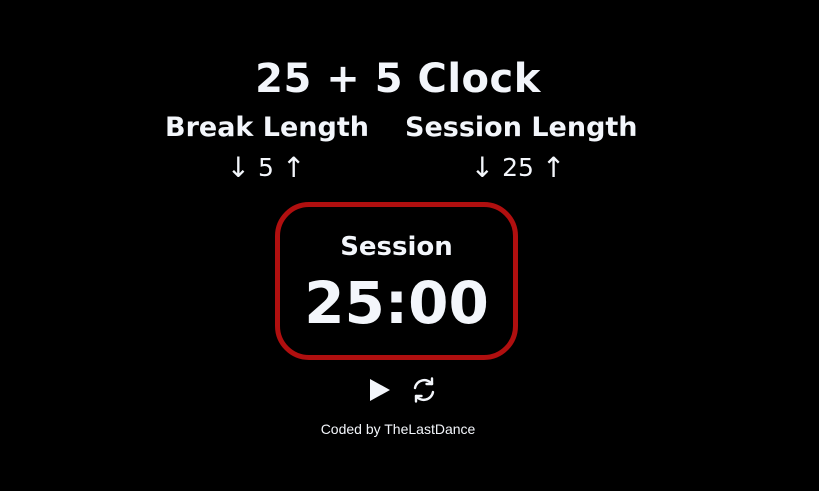 The image size is (819, 491). Describe the element at coordinates (267, 127) in the screenshot. I see `break-label: Break Length` at that location.